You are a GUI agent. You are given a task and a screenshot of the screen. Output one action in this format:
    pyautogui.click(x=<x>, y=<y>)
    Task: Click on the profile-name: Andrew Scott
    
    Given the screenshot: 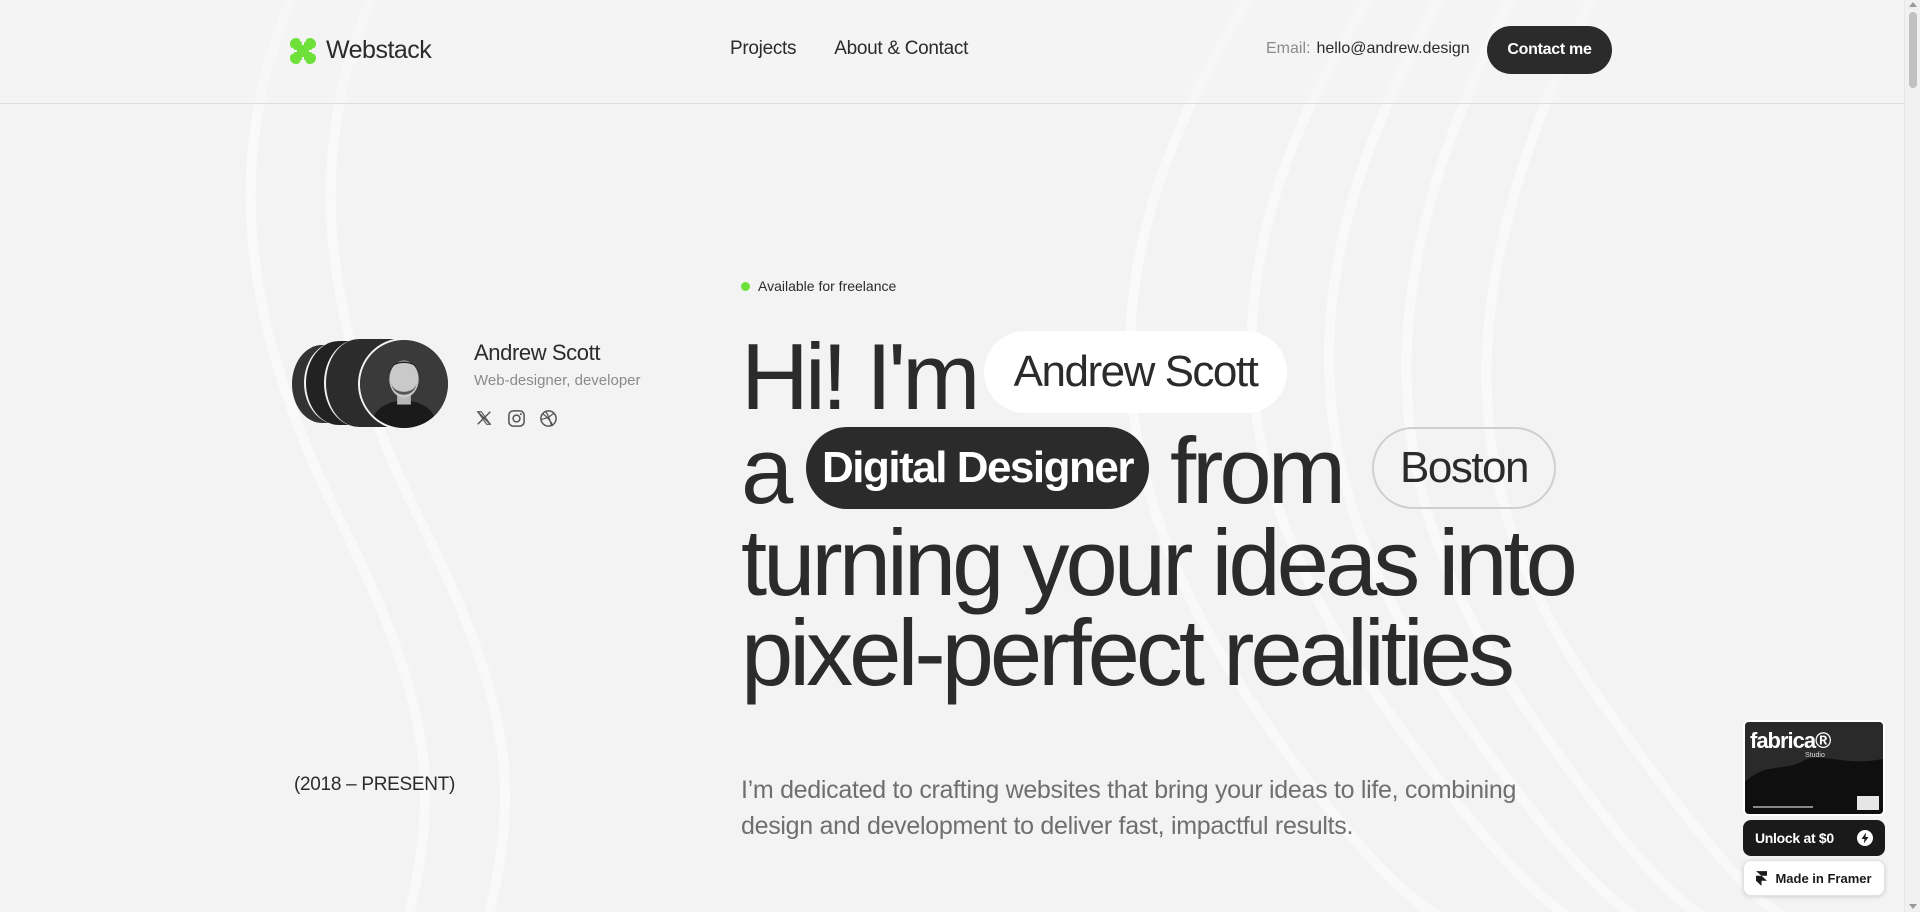 What is the action you would take?
    pyautogui.click(x=537, y=352)
    